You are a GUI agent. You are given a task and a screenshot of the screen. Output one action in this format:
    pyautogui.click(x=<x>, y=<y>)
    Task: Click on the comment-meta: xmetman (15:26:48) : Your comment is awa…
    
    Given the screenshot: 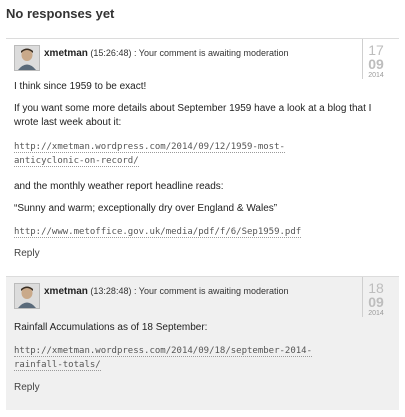 What is the action you would take?
    pyautogui.click(x=166, y=53)
    